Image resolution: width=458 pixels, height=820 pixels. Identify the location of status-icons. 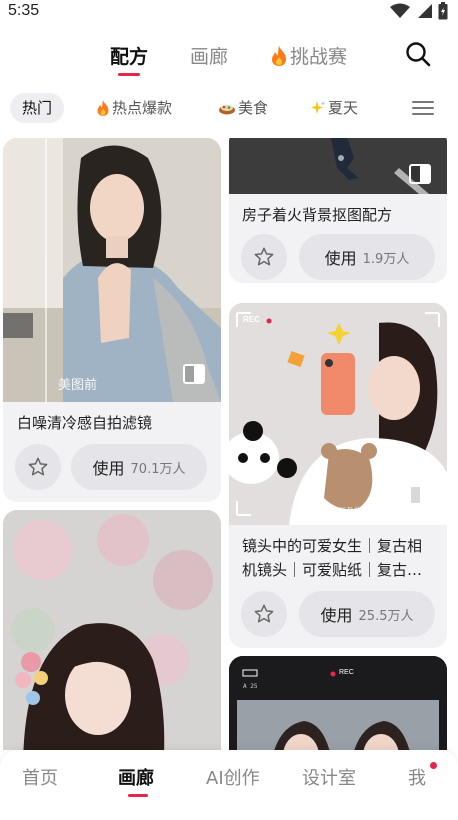
(419, 11).